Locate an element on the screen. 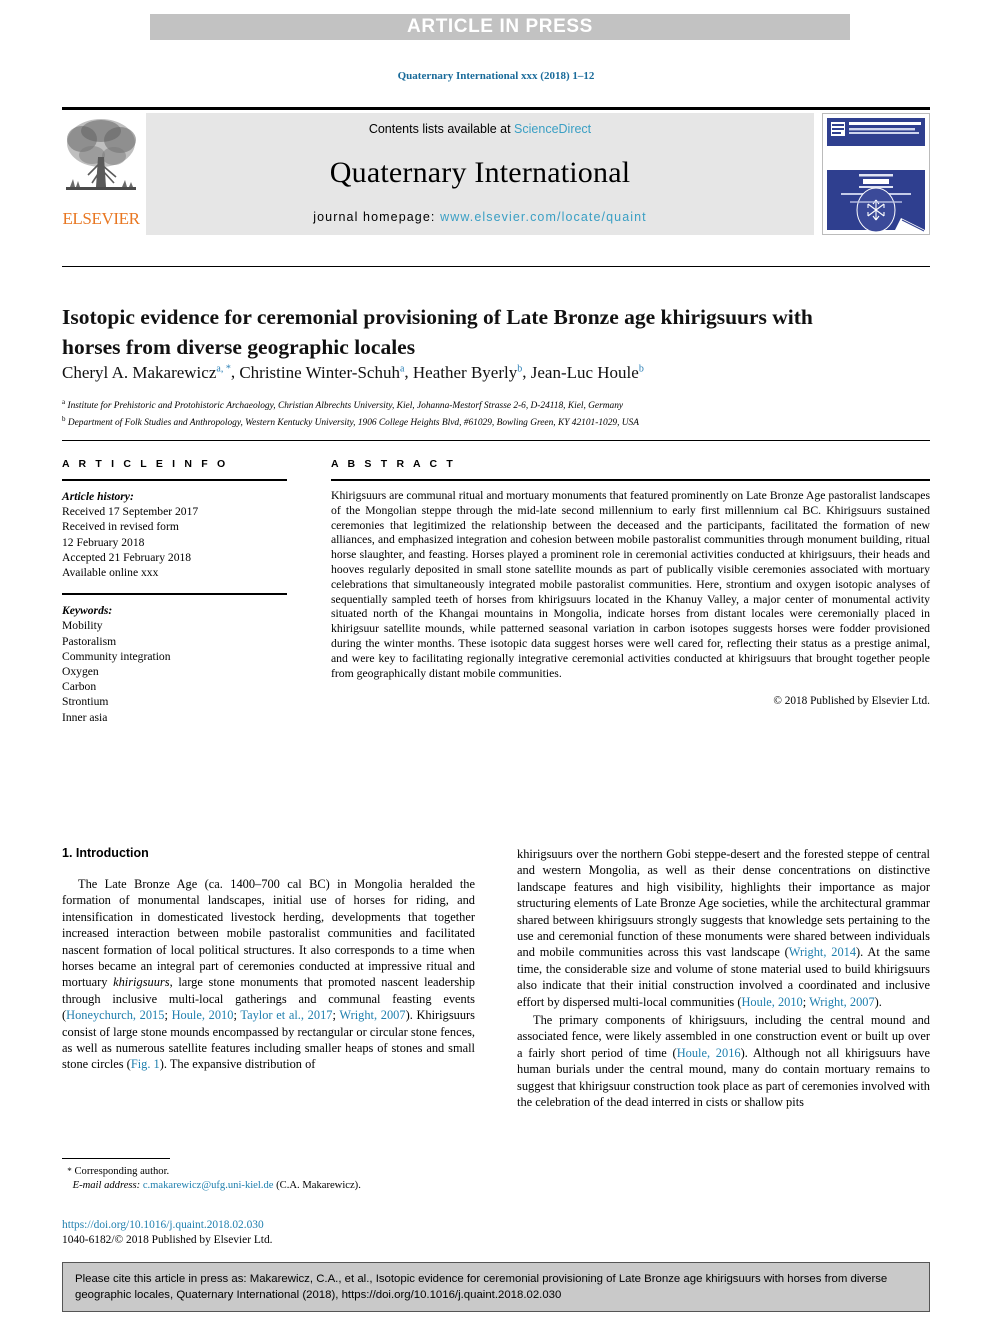 The height and width of the screenshot is (1323, 992). elsevier-logo: ELSEVIER is located at coordinates (101, 174).